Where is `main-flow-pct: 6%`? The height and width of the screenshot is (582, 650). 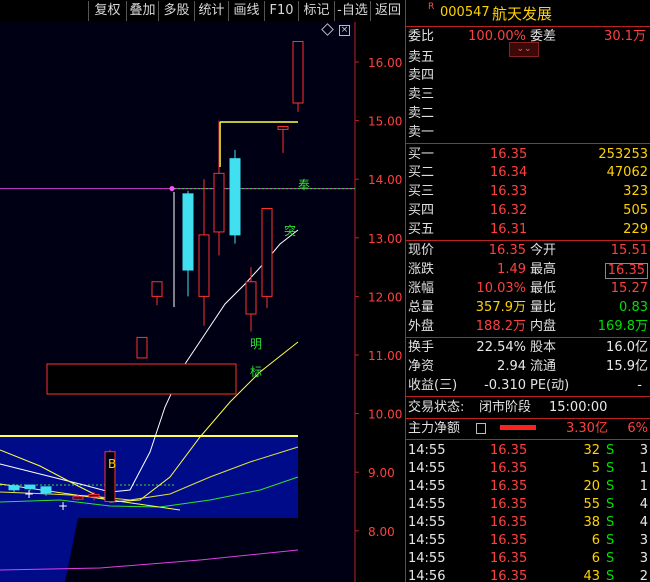
main-flow-pct: 6% is located at coordinates (637, 428).